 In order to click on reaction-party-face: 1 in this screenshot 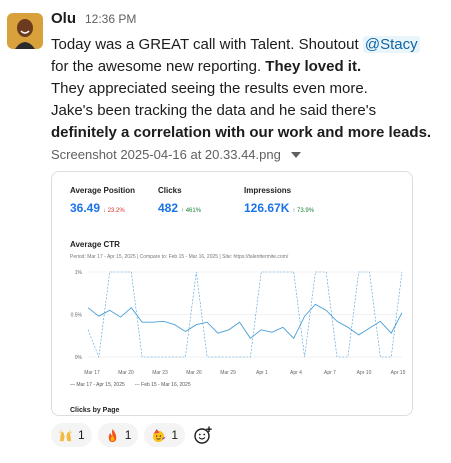, I will do `click(165, 435)`.